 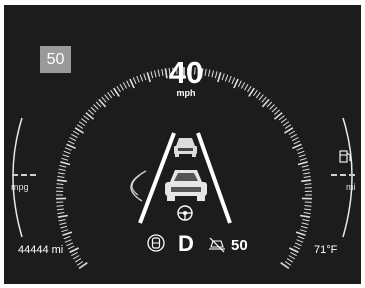 I want to click on mpg-label: mpg, so click(x=20, y=187).